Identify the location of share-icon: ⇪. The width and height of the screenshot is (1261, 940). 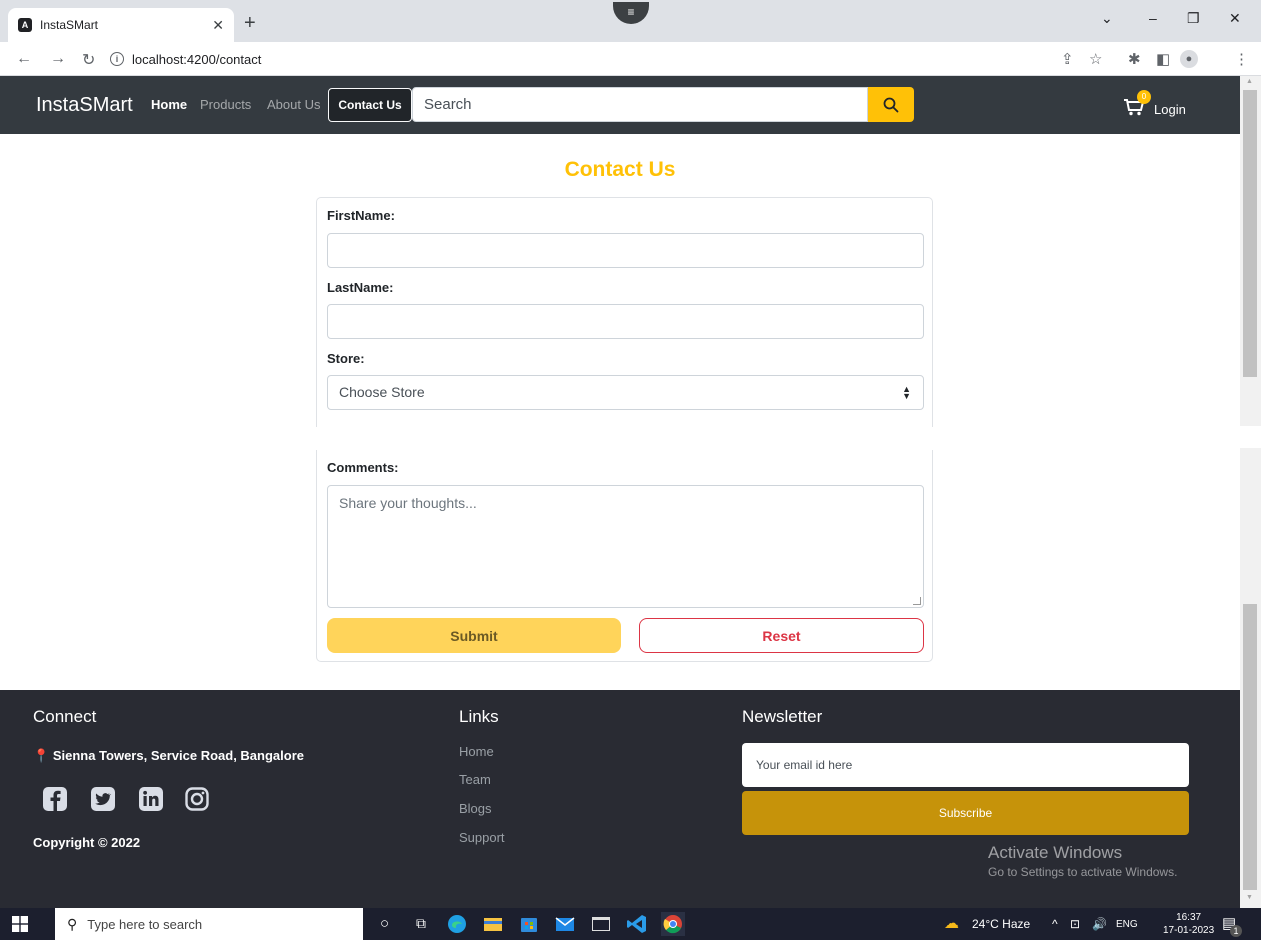
(1067, 59).